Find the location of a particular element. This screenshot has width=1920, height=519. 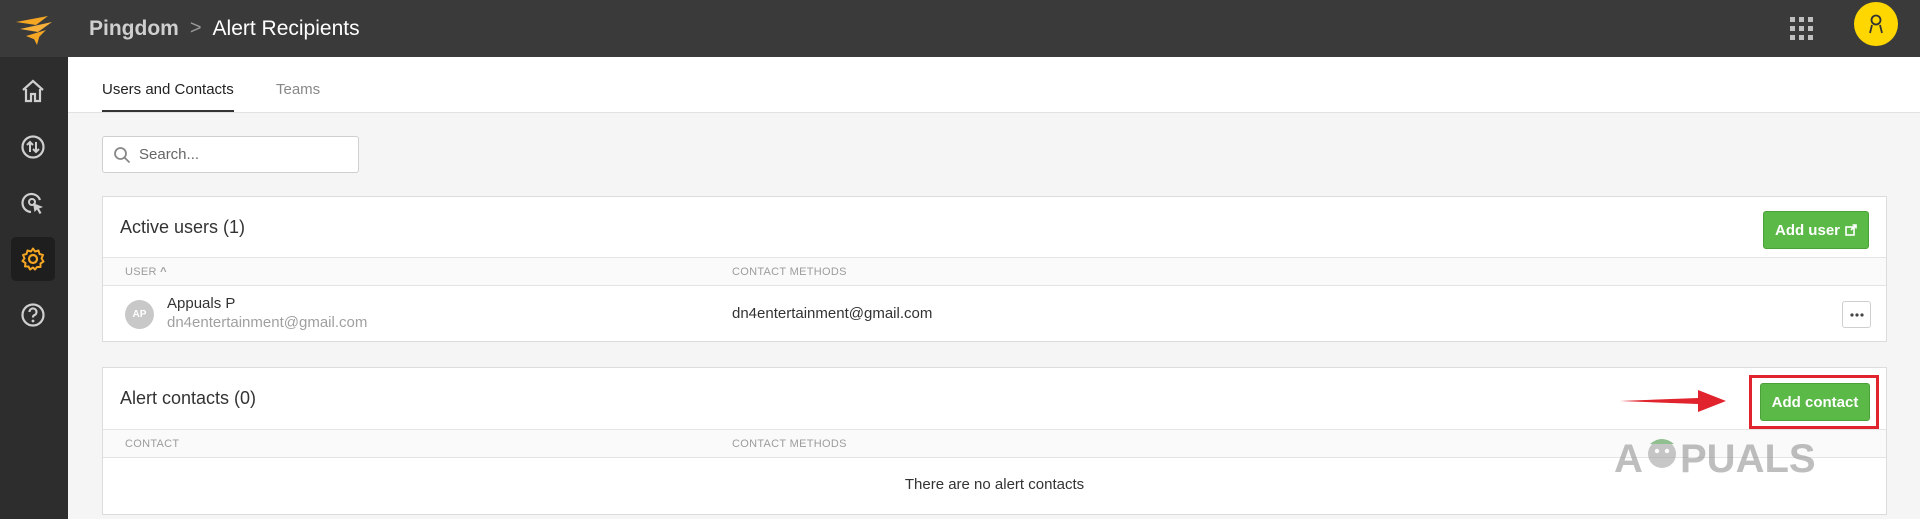

watermark-logo: A PUALS is located at coordinates (1749, 456).